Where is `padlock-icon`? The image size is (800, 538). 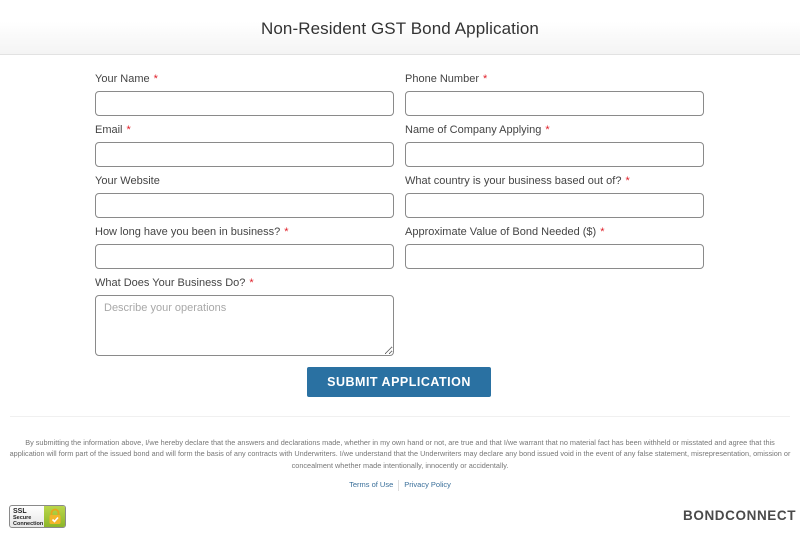 padlock-icon is located at coordinates (54, 516).